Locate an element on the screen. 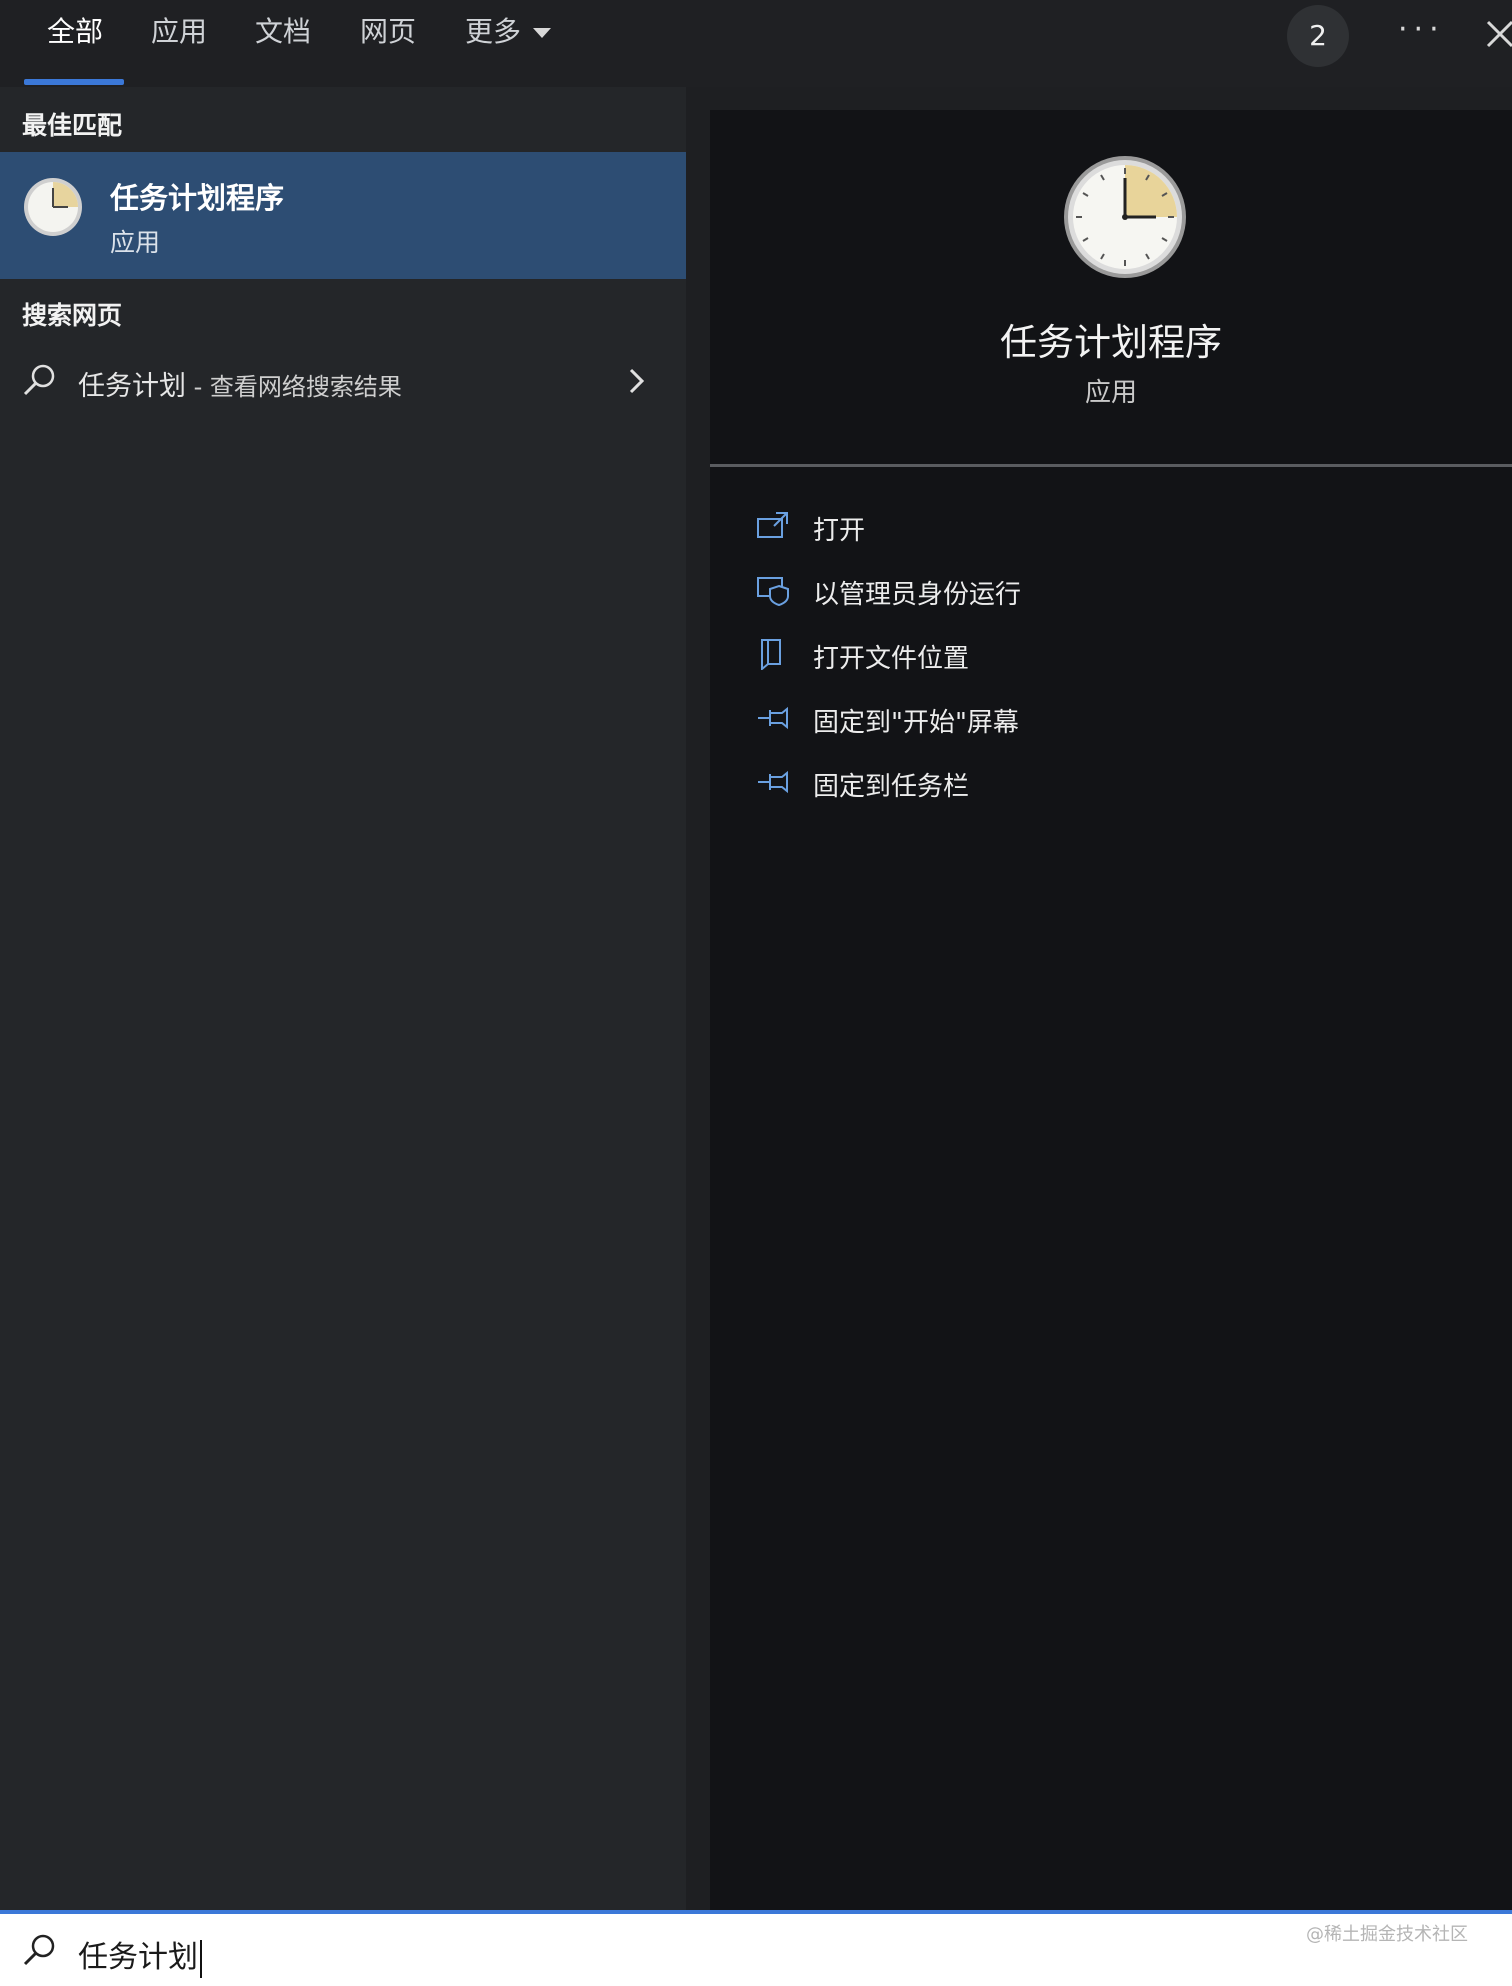 The image size is (1512, 1986). action-run-as-admin: 以管理员身份运行 is located at coordinates (1106, 591).